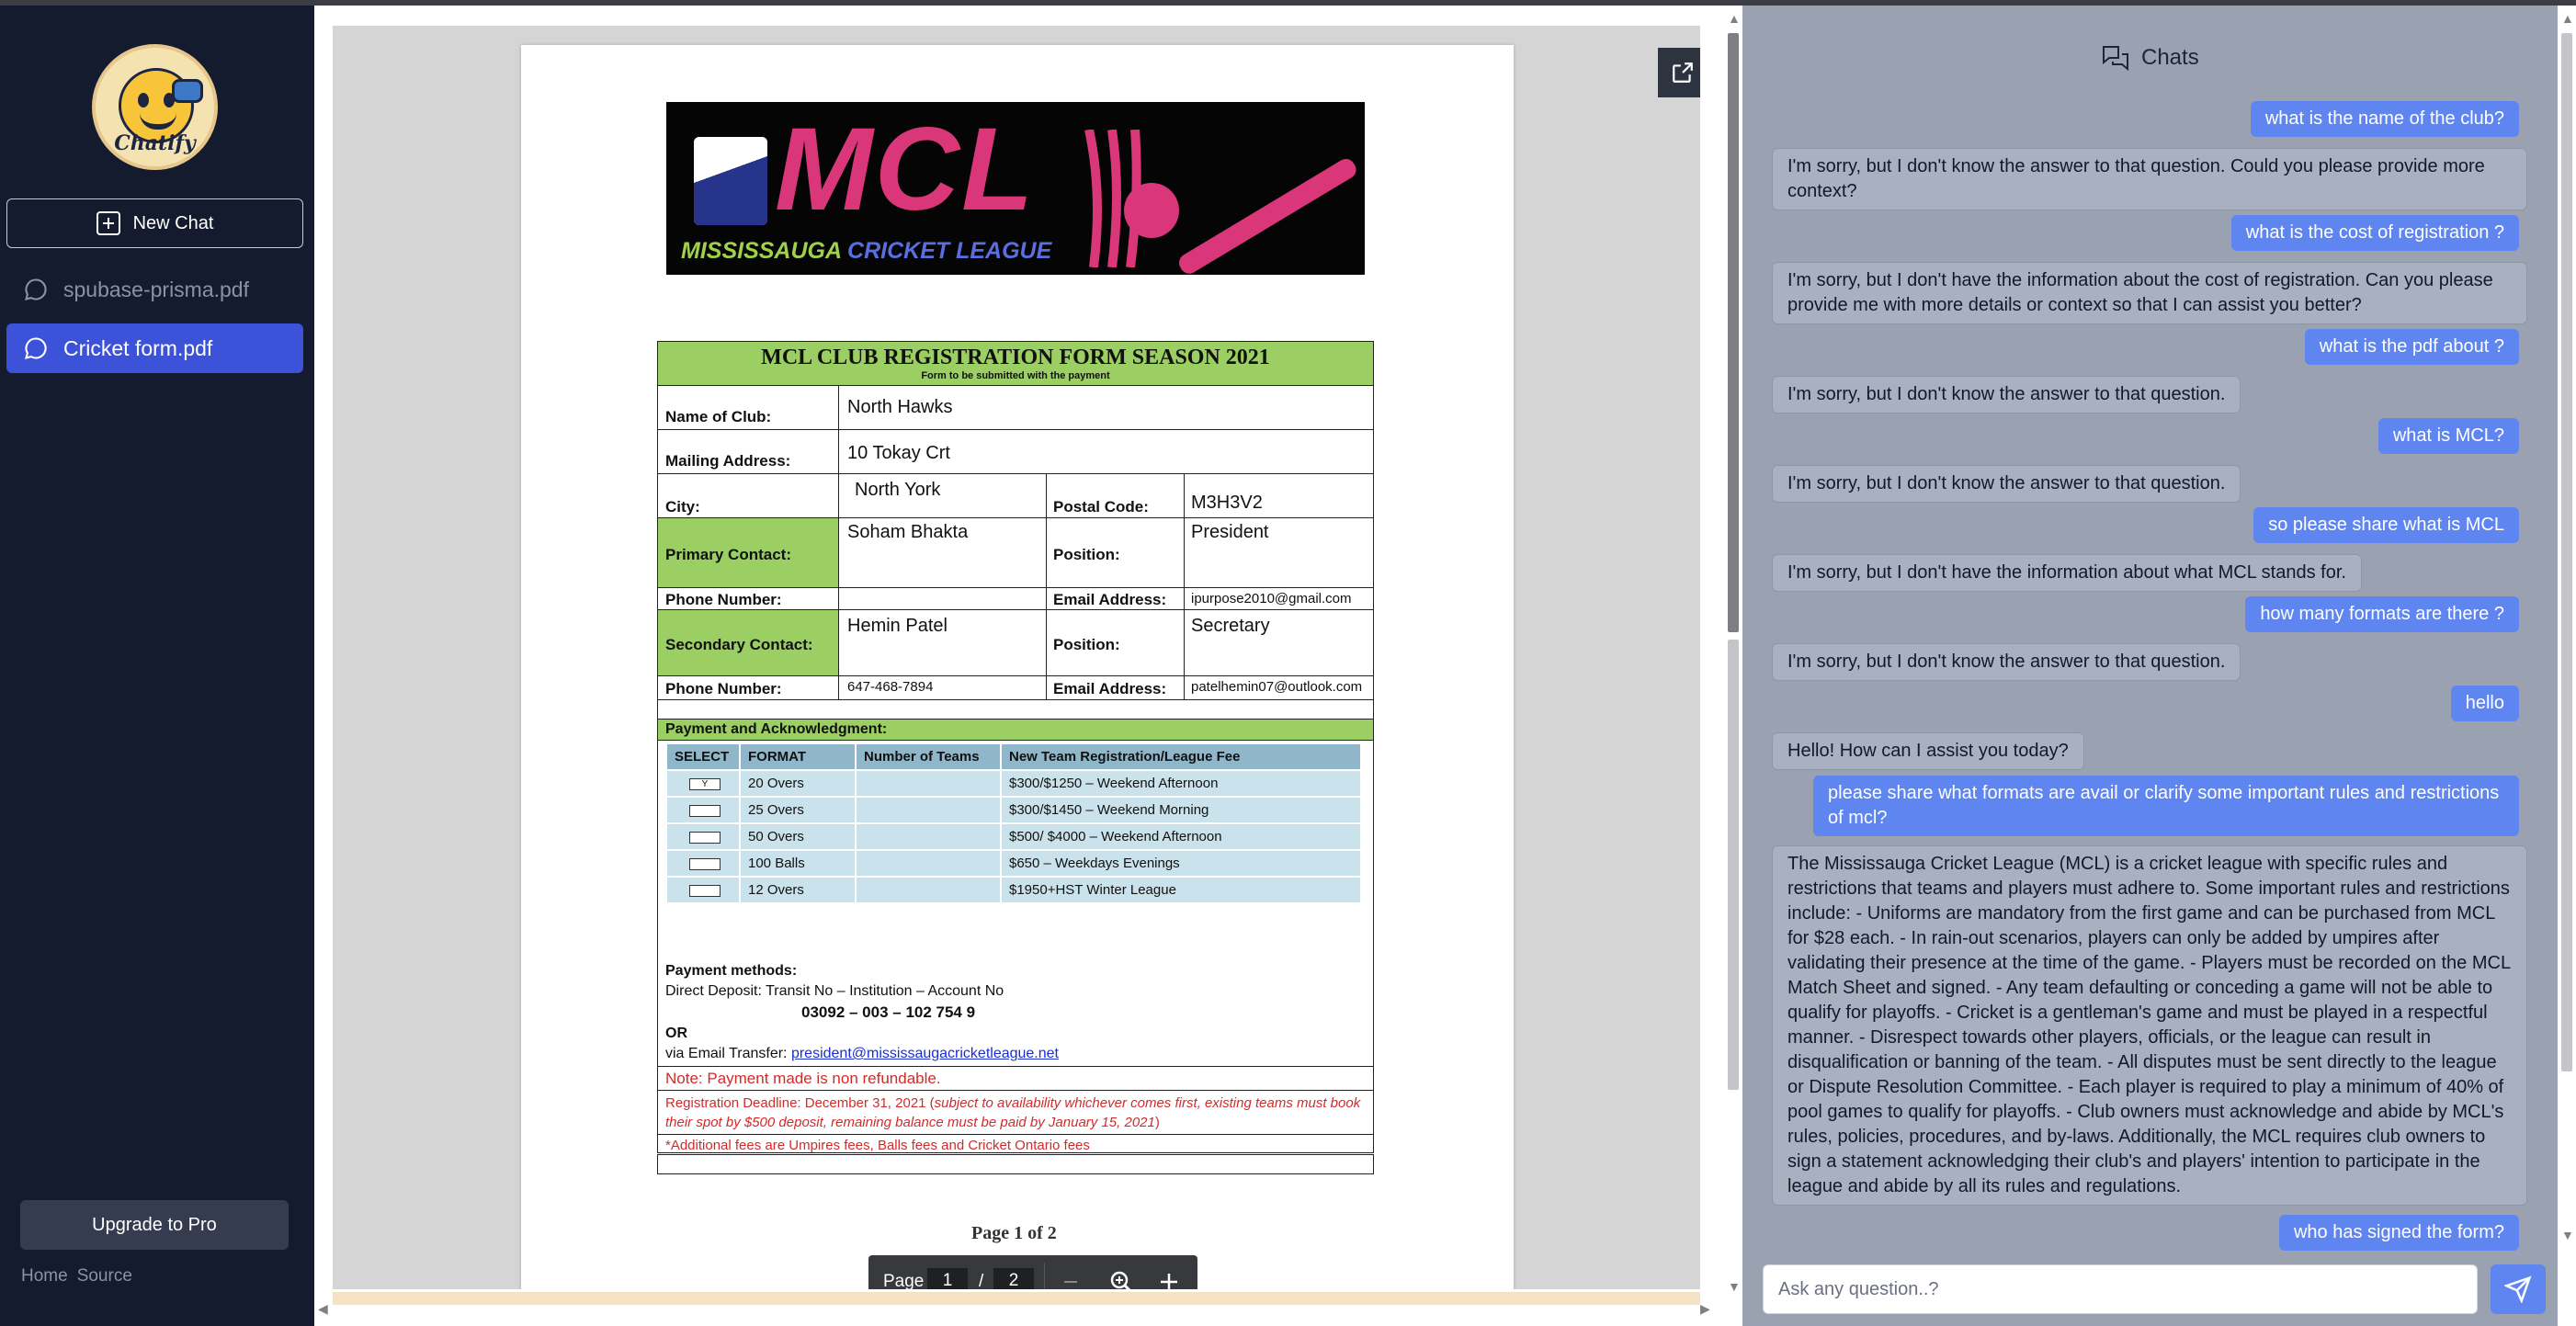 The height and width of the screenshot is (1326, 2576). What do you see at coordinates (728, 554) in the screenshot?
I see `label-primary: Primary Contact:` at bounding box center [728, 554].